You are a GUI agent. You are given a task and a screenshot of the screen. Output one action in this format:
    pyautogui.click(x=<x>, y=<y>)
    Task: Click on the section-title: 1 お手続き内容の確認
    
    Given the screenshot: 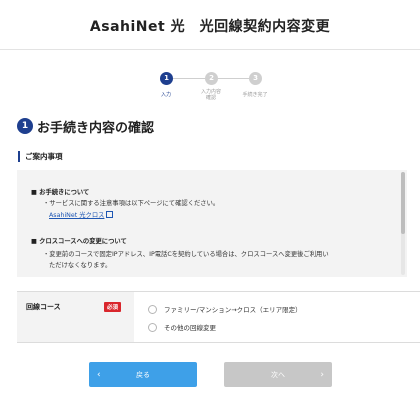 What is the action you would take?
    pyautogui.click(x=86, y=126)
    